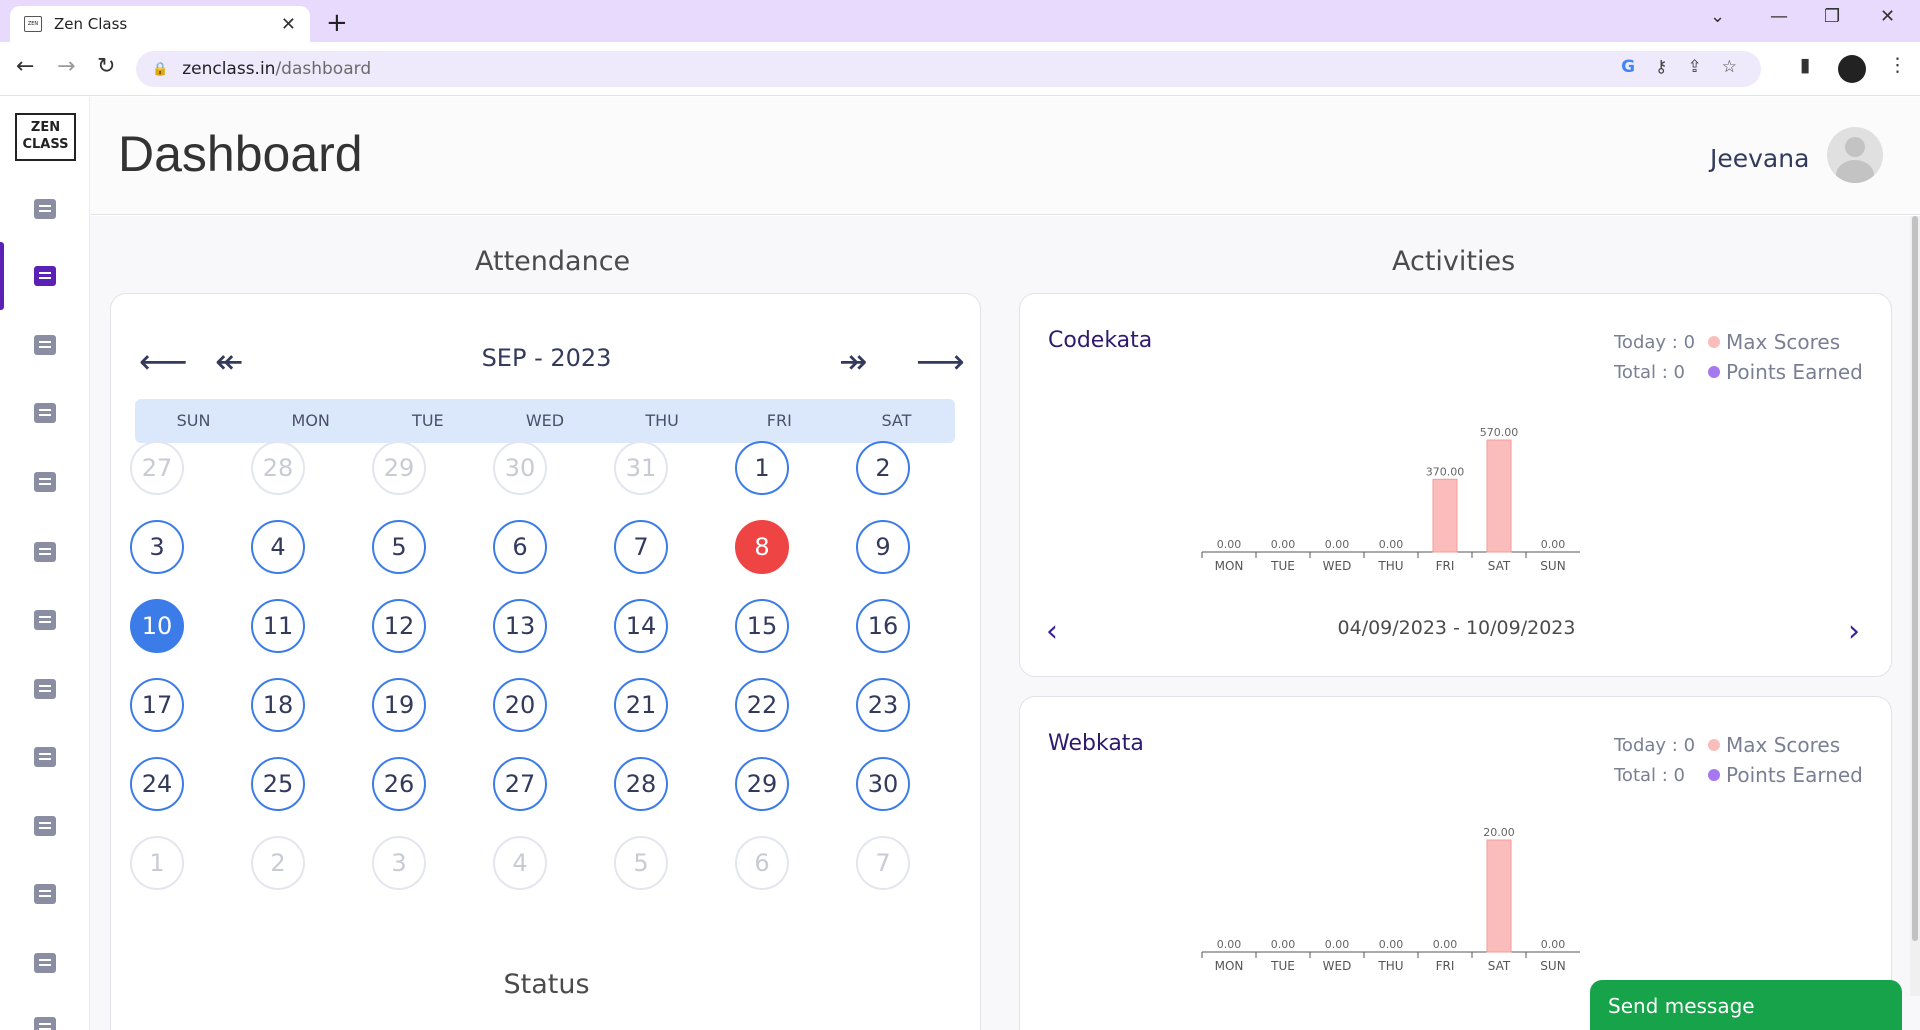 This screenshot has height=1030, width=1920. What do you see at coordinates (25, 66) in the screenshot?
I see `back-icon: ←` at bounding box center [25, 66].